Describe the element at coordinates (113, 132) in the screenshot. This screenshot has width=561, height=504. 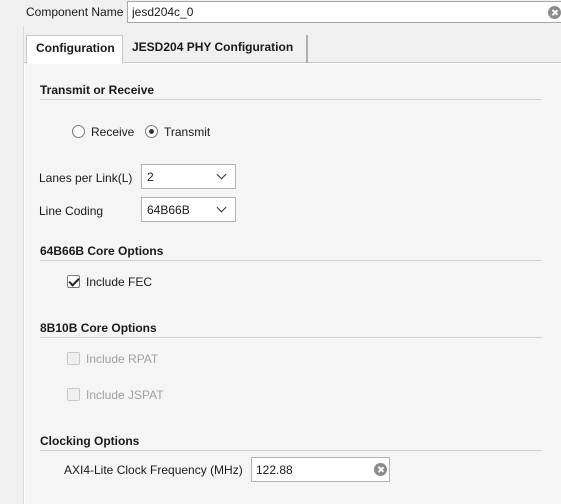
I see `radio-receive-label: Receive` at that location.